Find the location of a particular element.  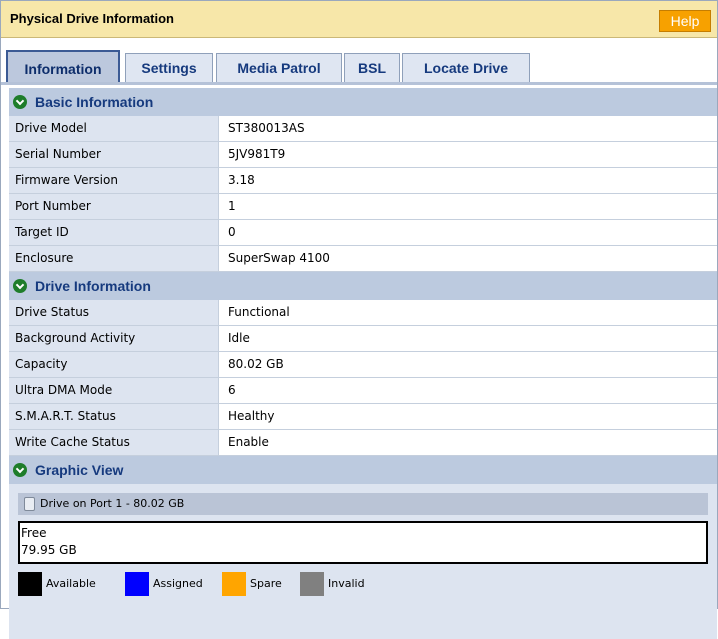

section-title: Basic Information is located at coordinates (94, 102).